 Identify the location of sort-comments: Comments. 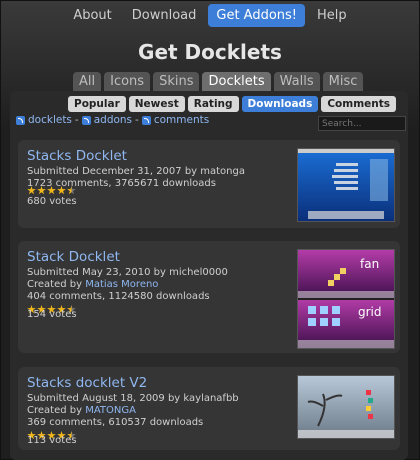
(358, 104).